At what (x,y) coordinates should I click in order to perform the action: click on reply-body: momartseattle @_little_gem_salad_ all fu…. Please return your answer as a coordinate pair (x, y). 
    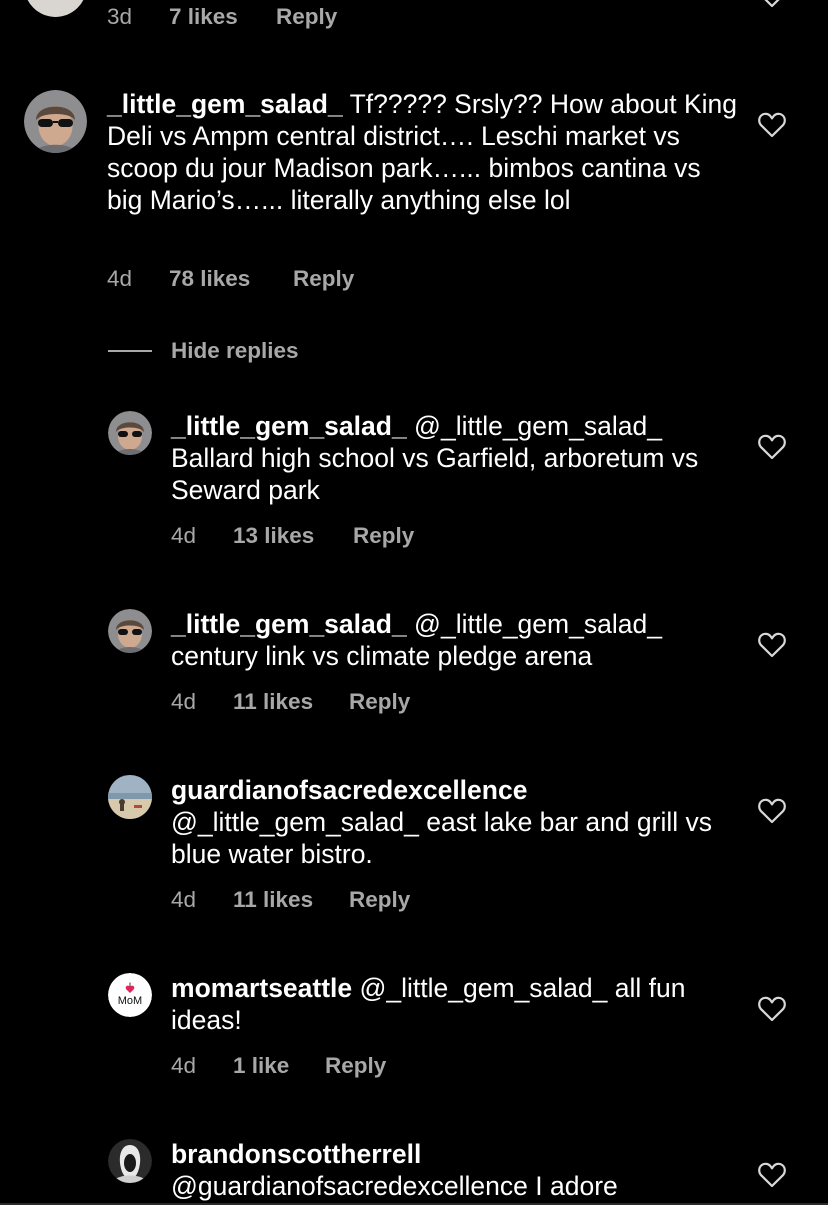
    Looking at the image, I should click on (454, 1004).